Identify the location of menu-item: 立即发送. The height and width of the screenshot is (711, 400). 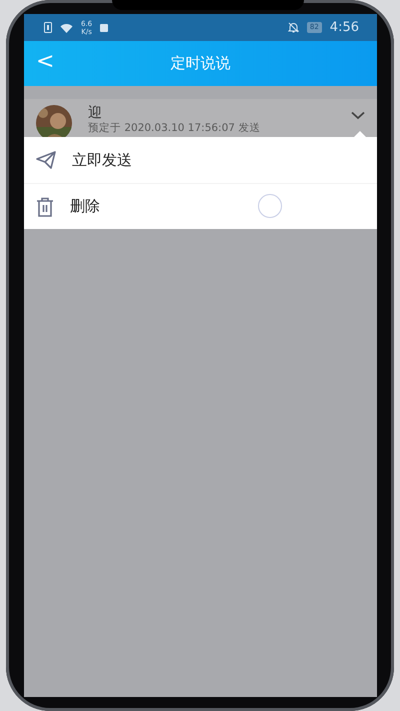
(200, 160).